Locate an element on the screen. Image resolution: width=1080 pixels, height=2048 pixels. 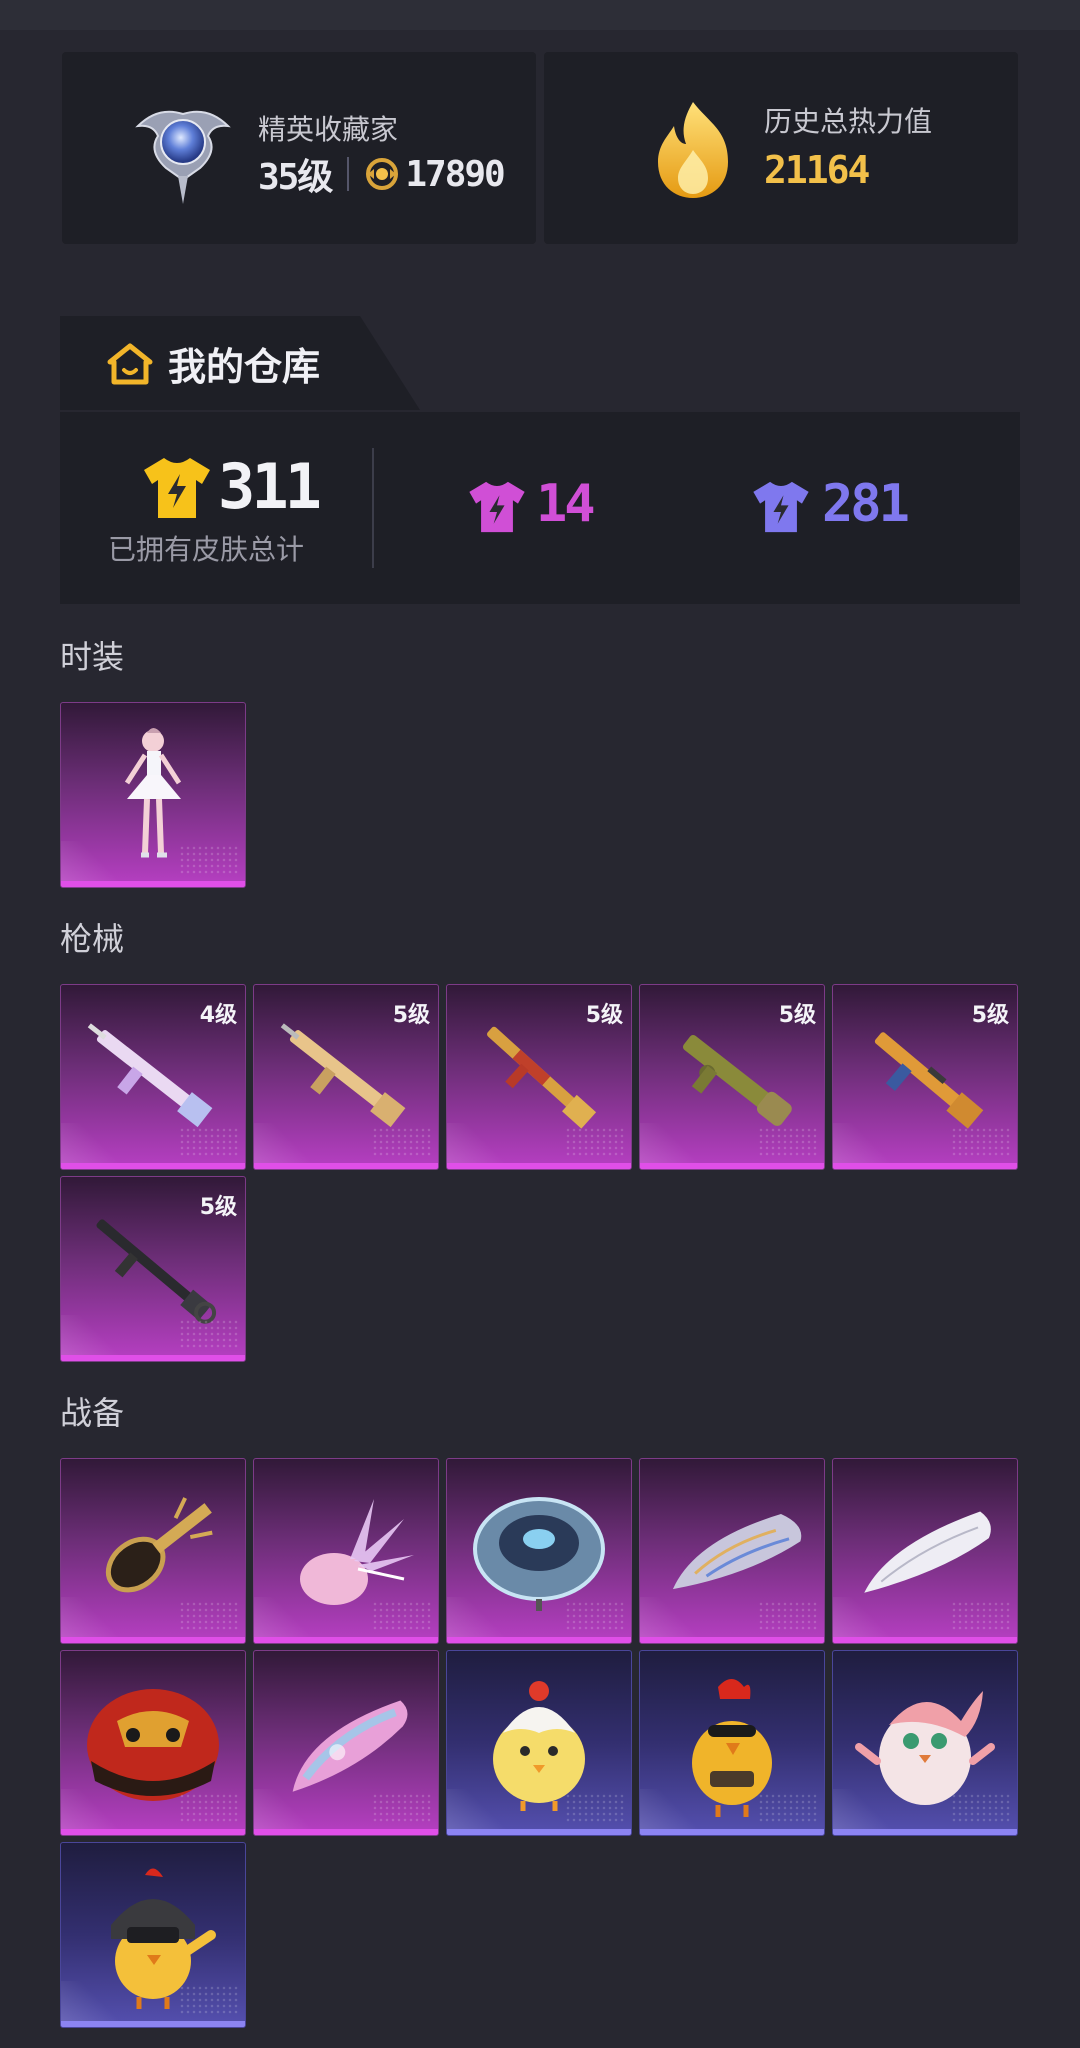
section-title-guns: 枪械 is located at coordinates (92, 939).